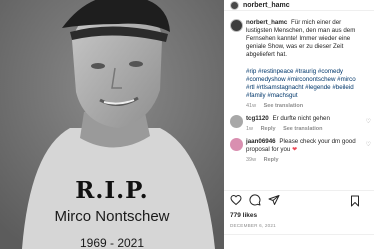 This screenshot has width=374, height=249. Describe the element at coordinates (236, 200) in the screenshot. I see `heart-icon` at that location.